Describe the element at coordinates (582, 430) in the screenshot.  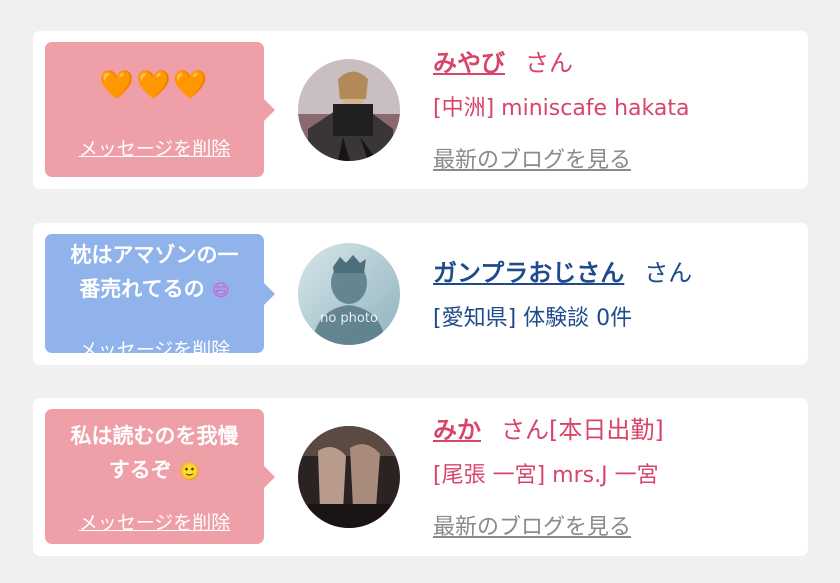
I see `honorific-status: さん[本日出勤]` at that location.